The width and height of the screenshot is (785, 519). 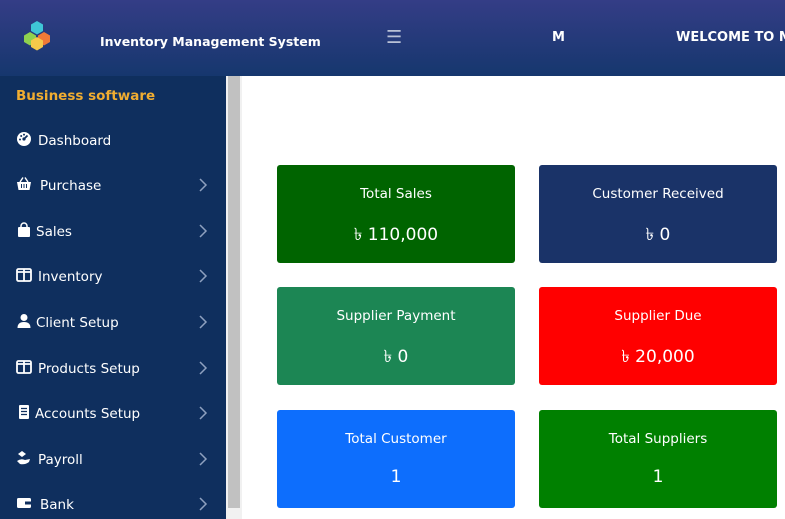 I want to click on card-total-customer: Total Customer 1, so click(x=396, y=459).